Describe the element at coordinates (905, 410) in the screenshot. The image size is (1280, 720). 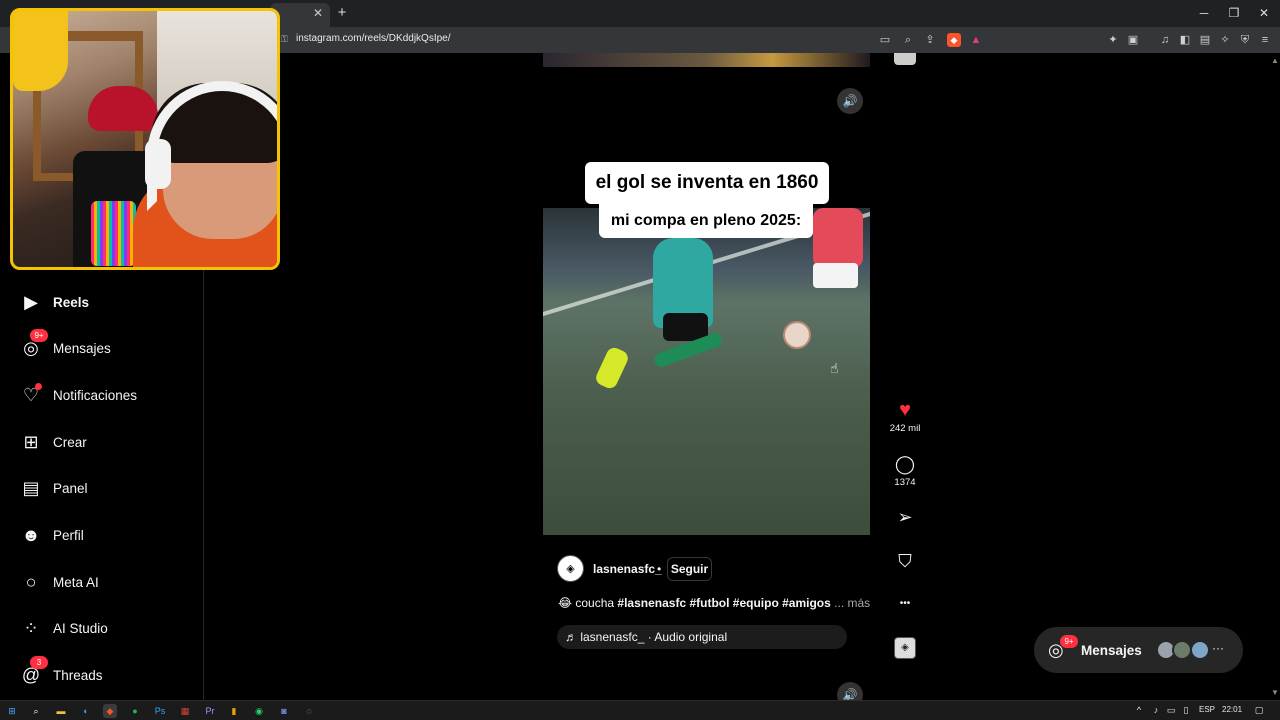
I see `heart-filled-icon: ♥` at that location.